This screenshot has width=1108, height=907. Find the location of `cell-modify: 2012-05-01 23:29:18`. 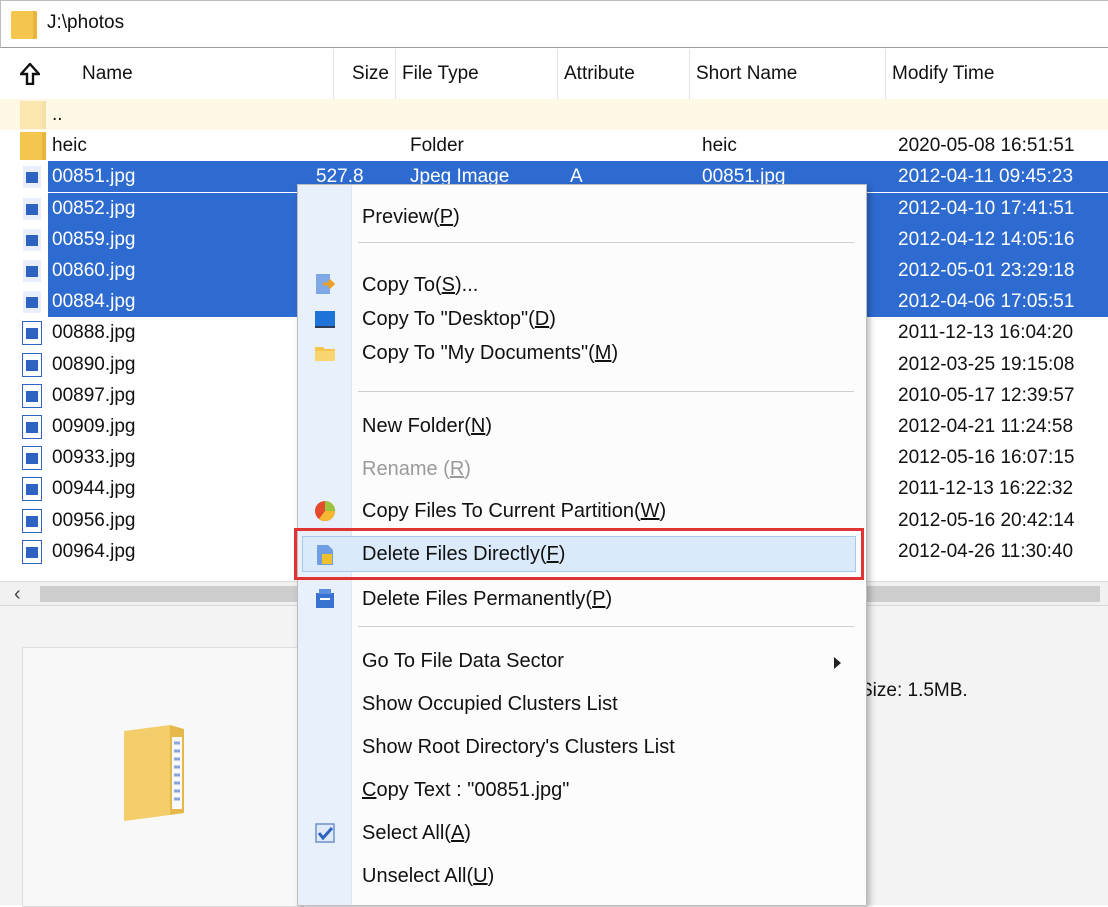

cell-modify: 2012-05-01 23:29:18 is located at coordinates (986, 270).